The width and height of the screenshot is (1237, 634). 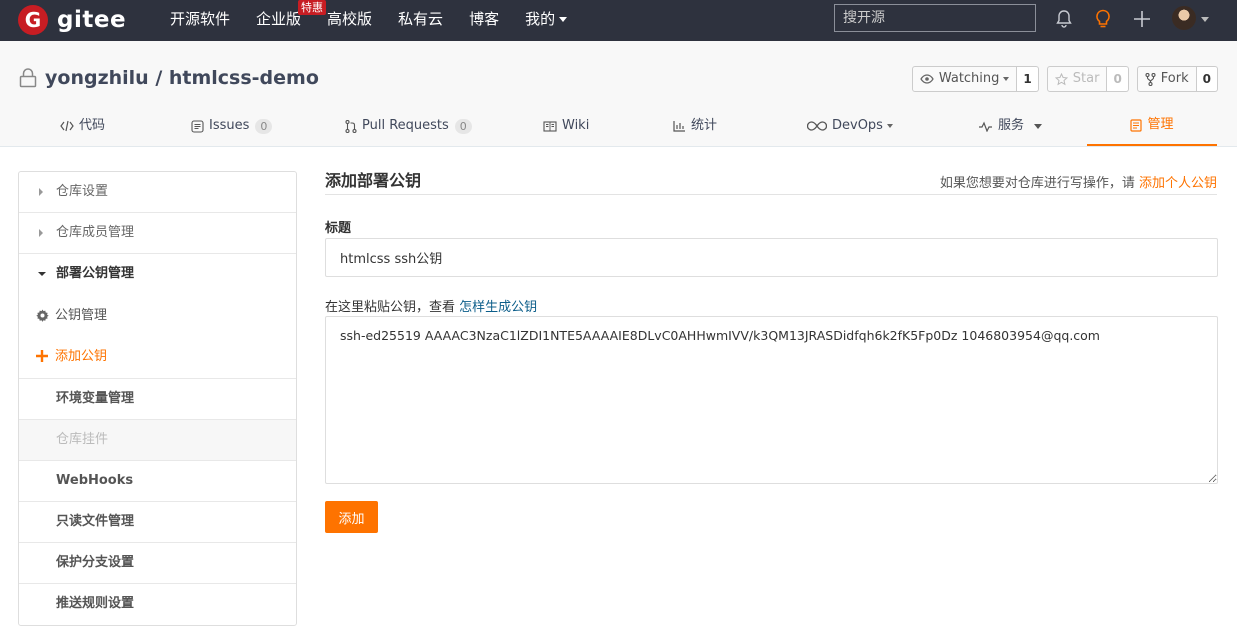 What do you see at coordinates (576, 125) in the screenshot?
I see `tab-wiki-label: Wiki` at bounding box center [576, 125].